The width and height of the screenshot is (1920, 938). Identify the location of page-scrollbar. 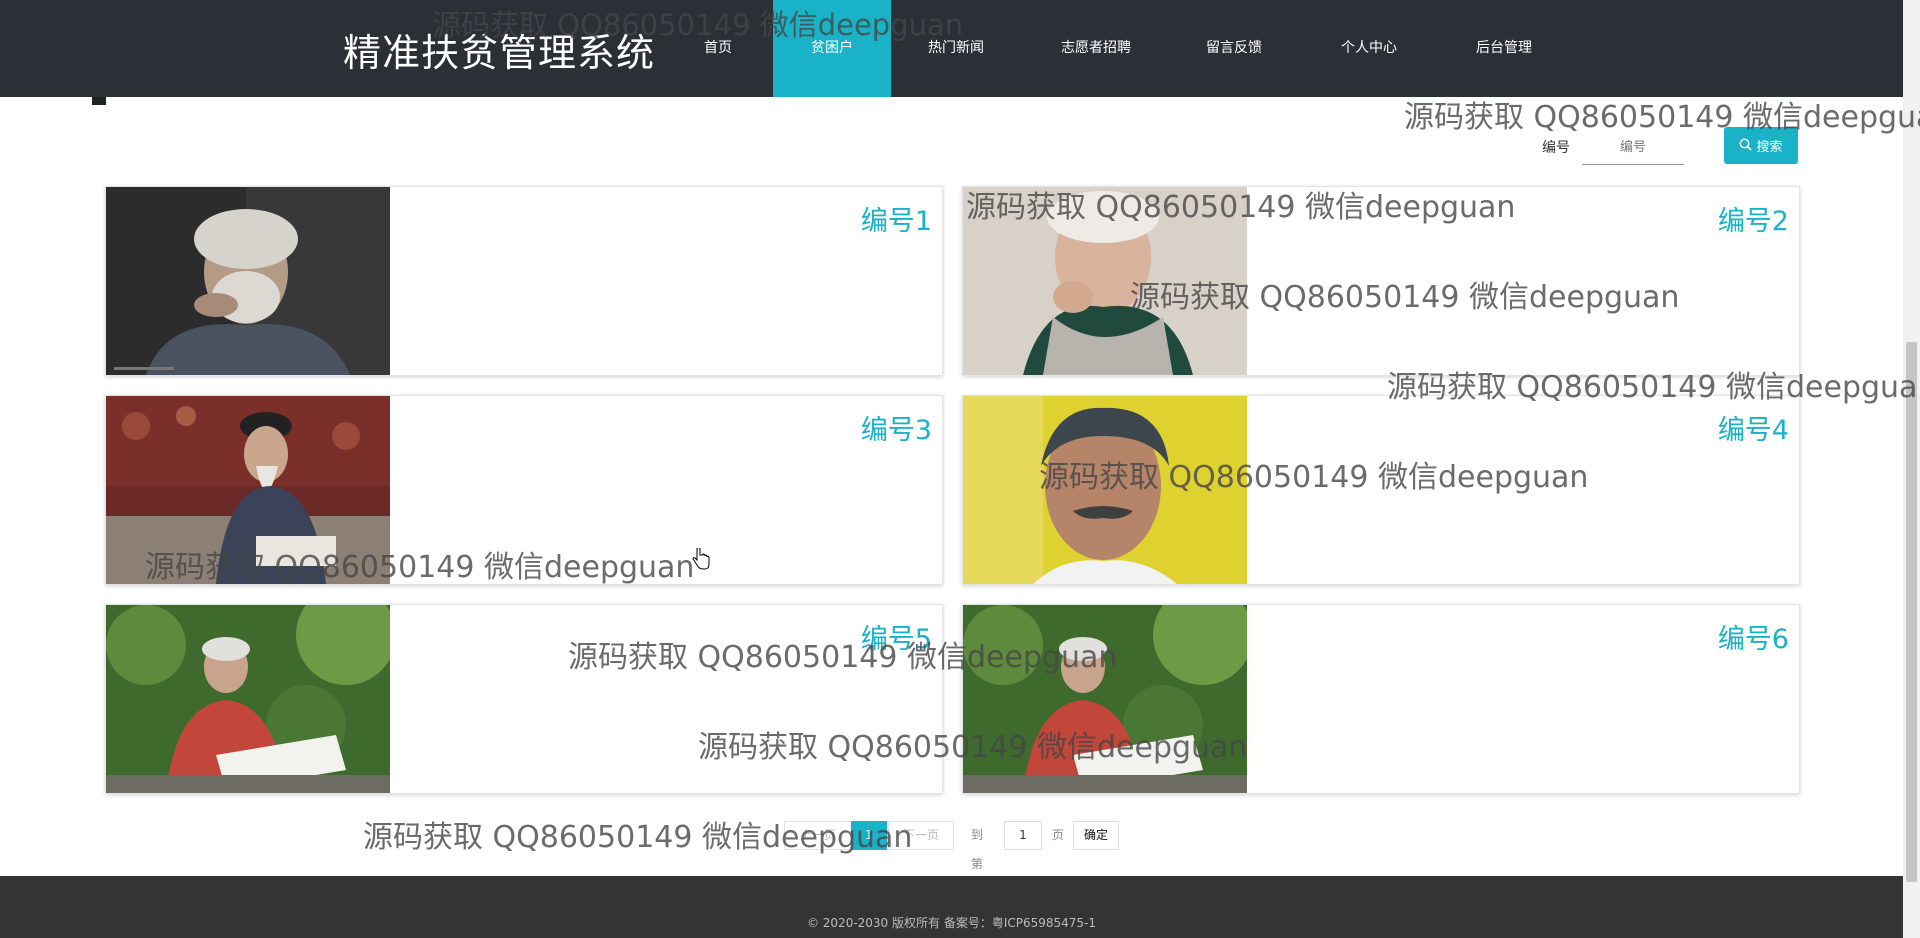
(1911, 469).